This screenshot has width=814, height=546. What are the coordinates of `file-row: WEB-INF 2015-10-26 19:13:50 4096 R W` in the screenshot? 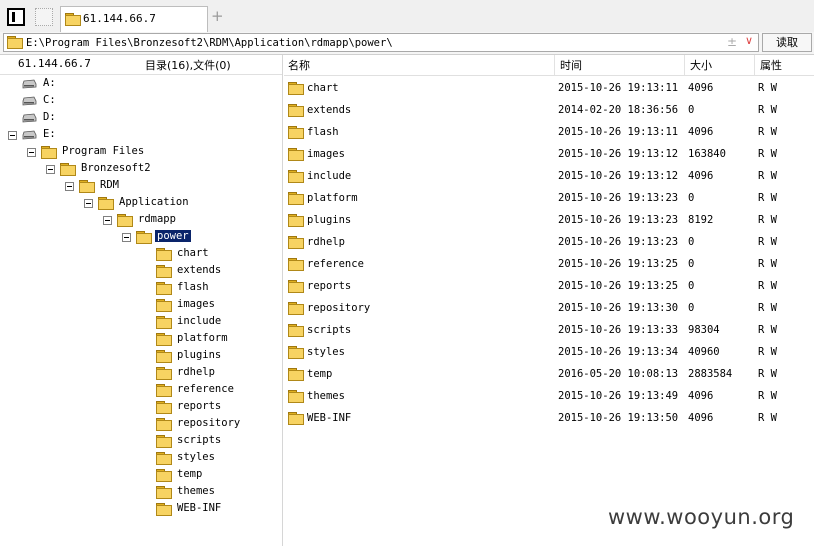 It's located at (549, 419).